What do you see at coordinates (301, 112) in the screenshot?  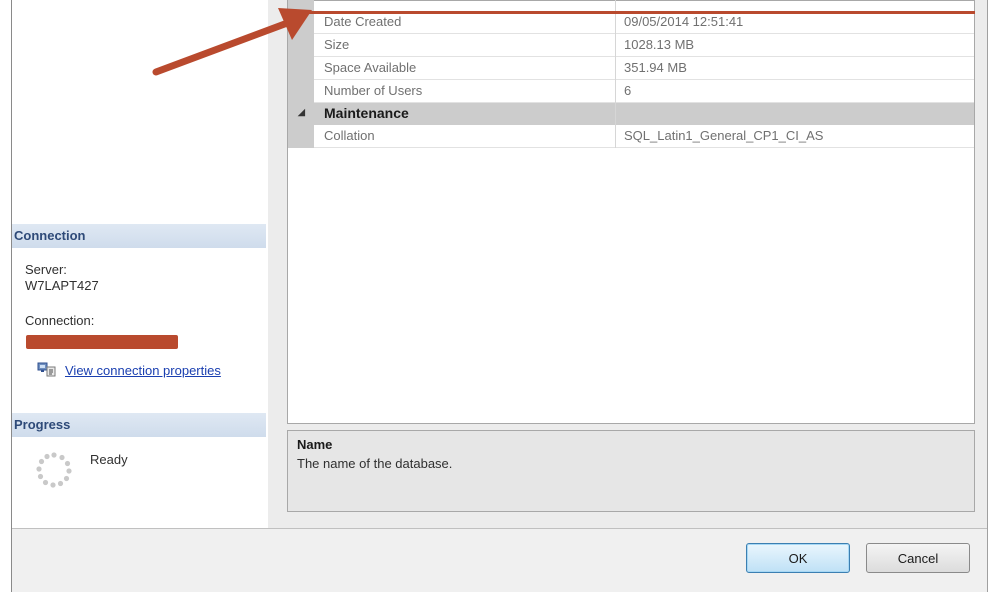 I see `collapse-toggle-icon: ◢` at bounding box center [301, 112].